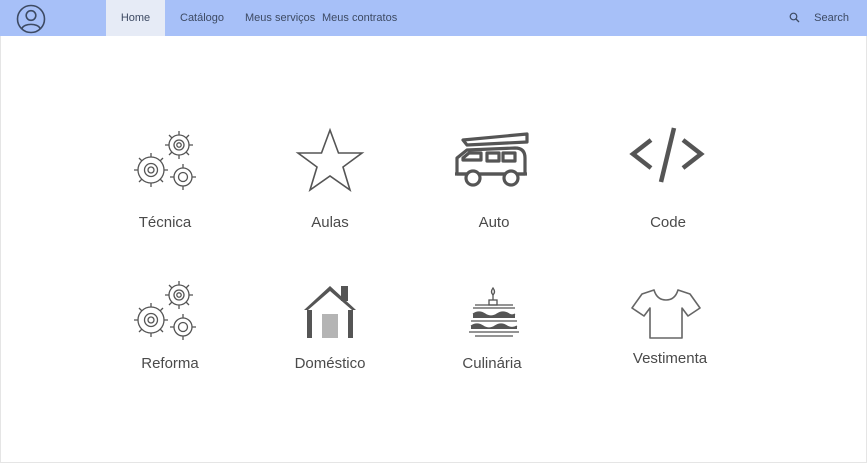 The width and height of the screenshot is (867, 463). Describe the element at coordinates (794, 17) in the screenshot. I see `search-icon` at that location.